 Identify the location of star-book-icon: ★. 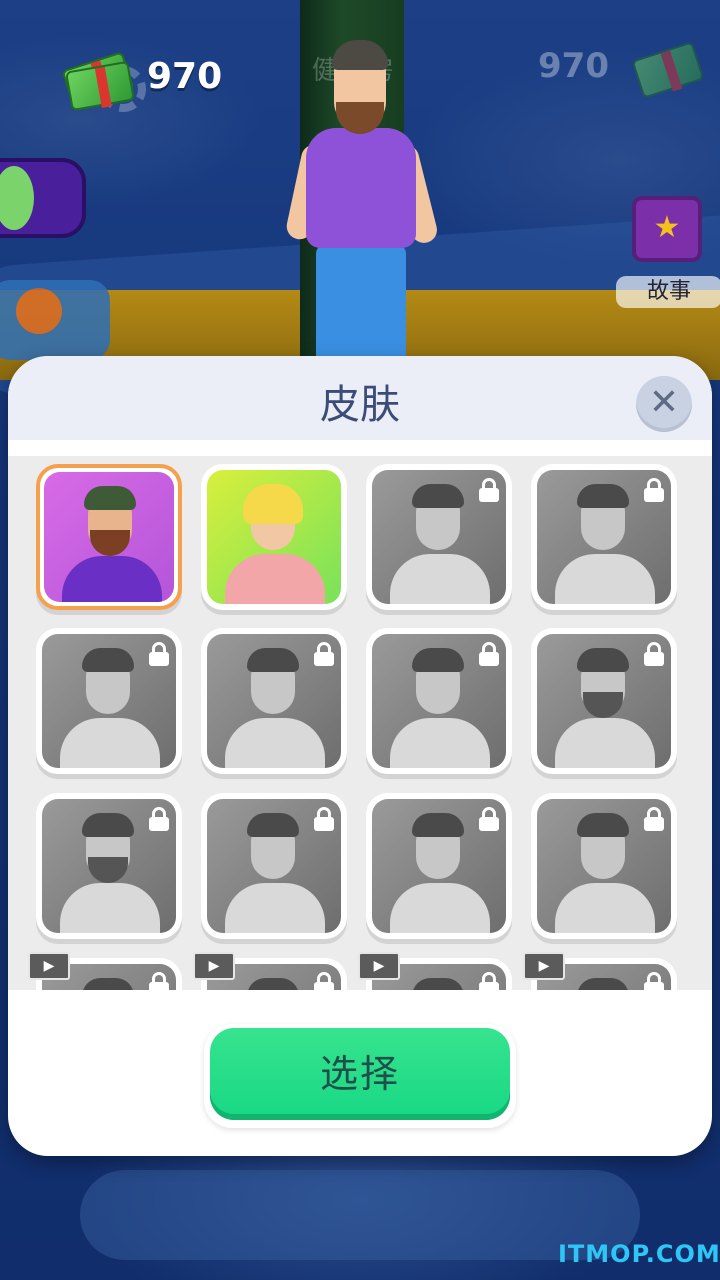
(667, 229).